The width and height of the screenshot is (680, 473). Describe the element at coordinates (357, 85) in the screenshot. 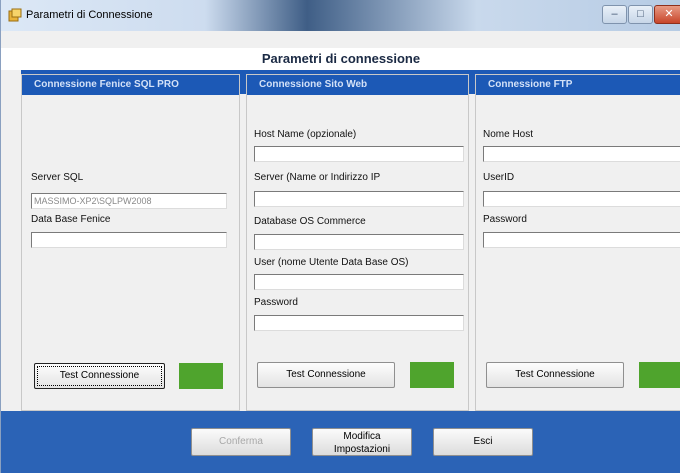

I see `panel-title-web: Connessione Sito Web` at that location.